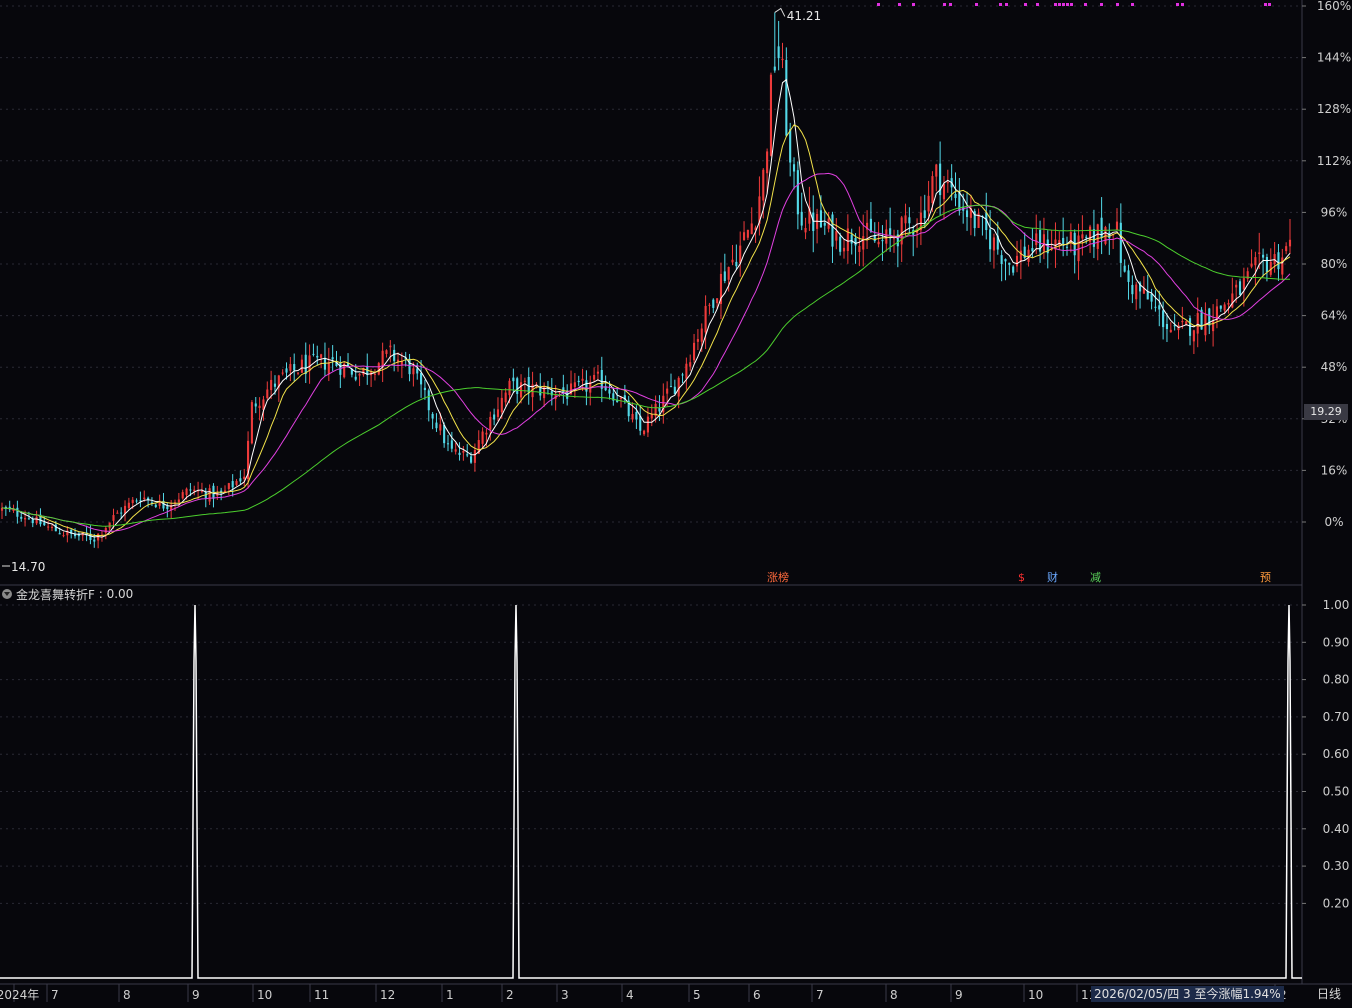 This screenshot has width=1352, height=1008. What do you see at coordinates (1265, 578) in the screenshot?
I see `annotation-marker: 预` at bounding box center [1265, 578].